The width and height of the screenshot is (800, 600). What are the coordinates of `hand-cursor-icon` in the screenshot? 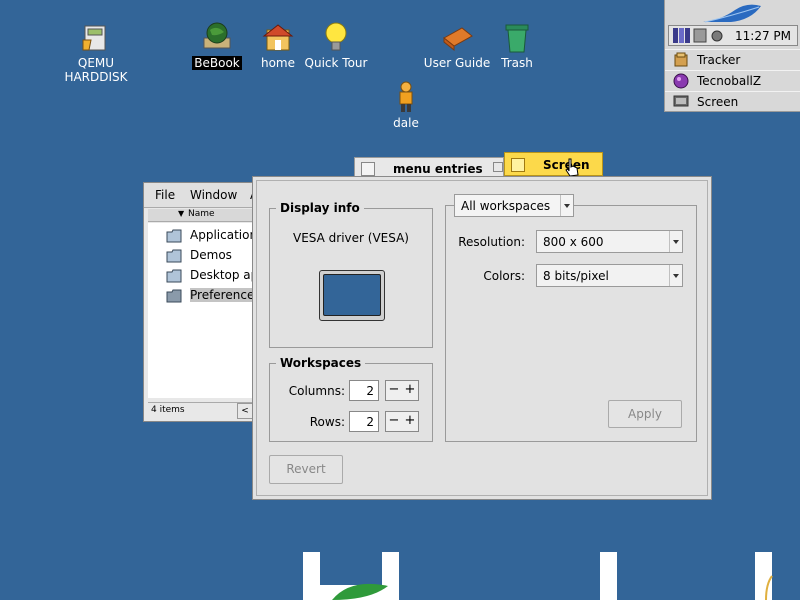 It's located at (572, 167).